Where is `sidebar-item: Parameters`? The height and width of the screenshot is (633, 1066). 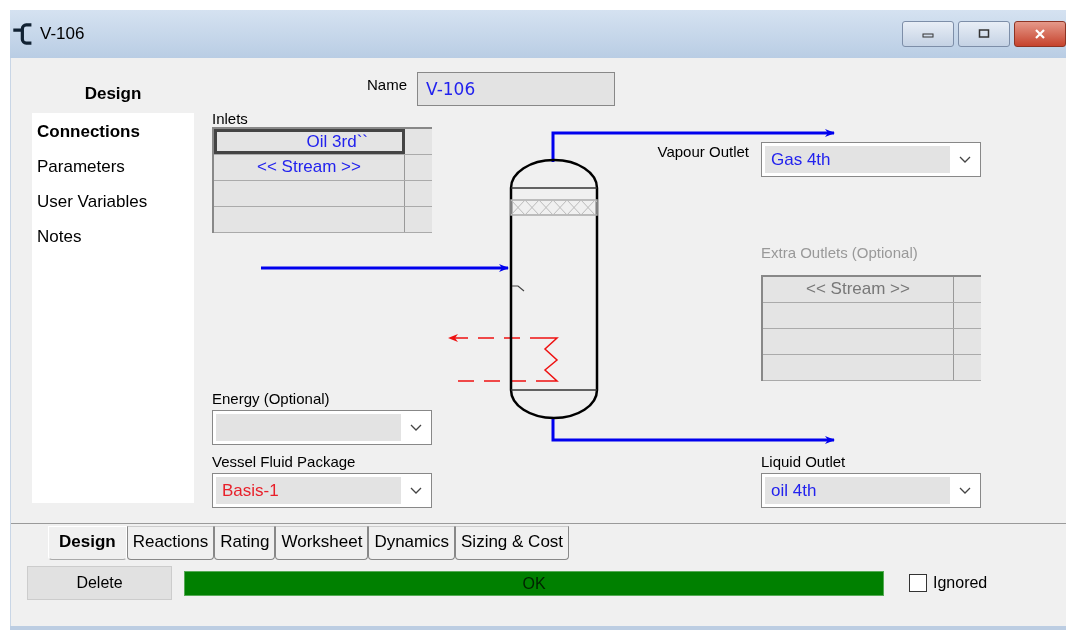 sidebar-item: Parameters is located at coordinates (113, 171).